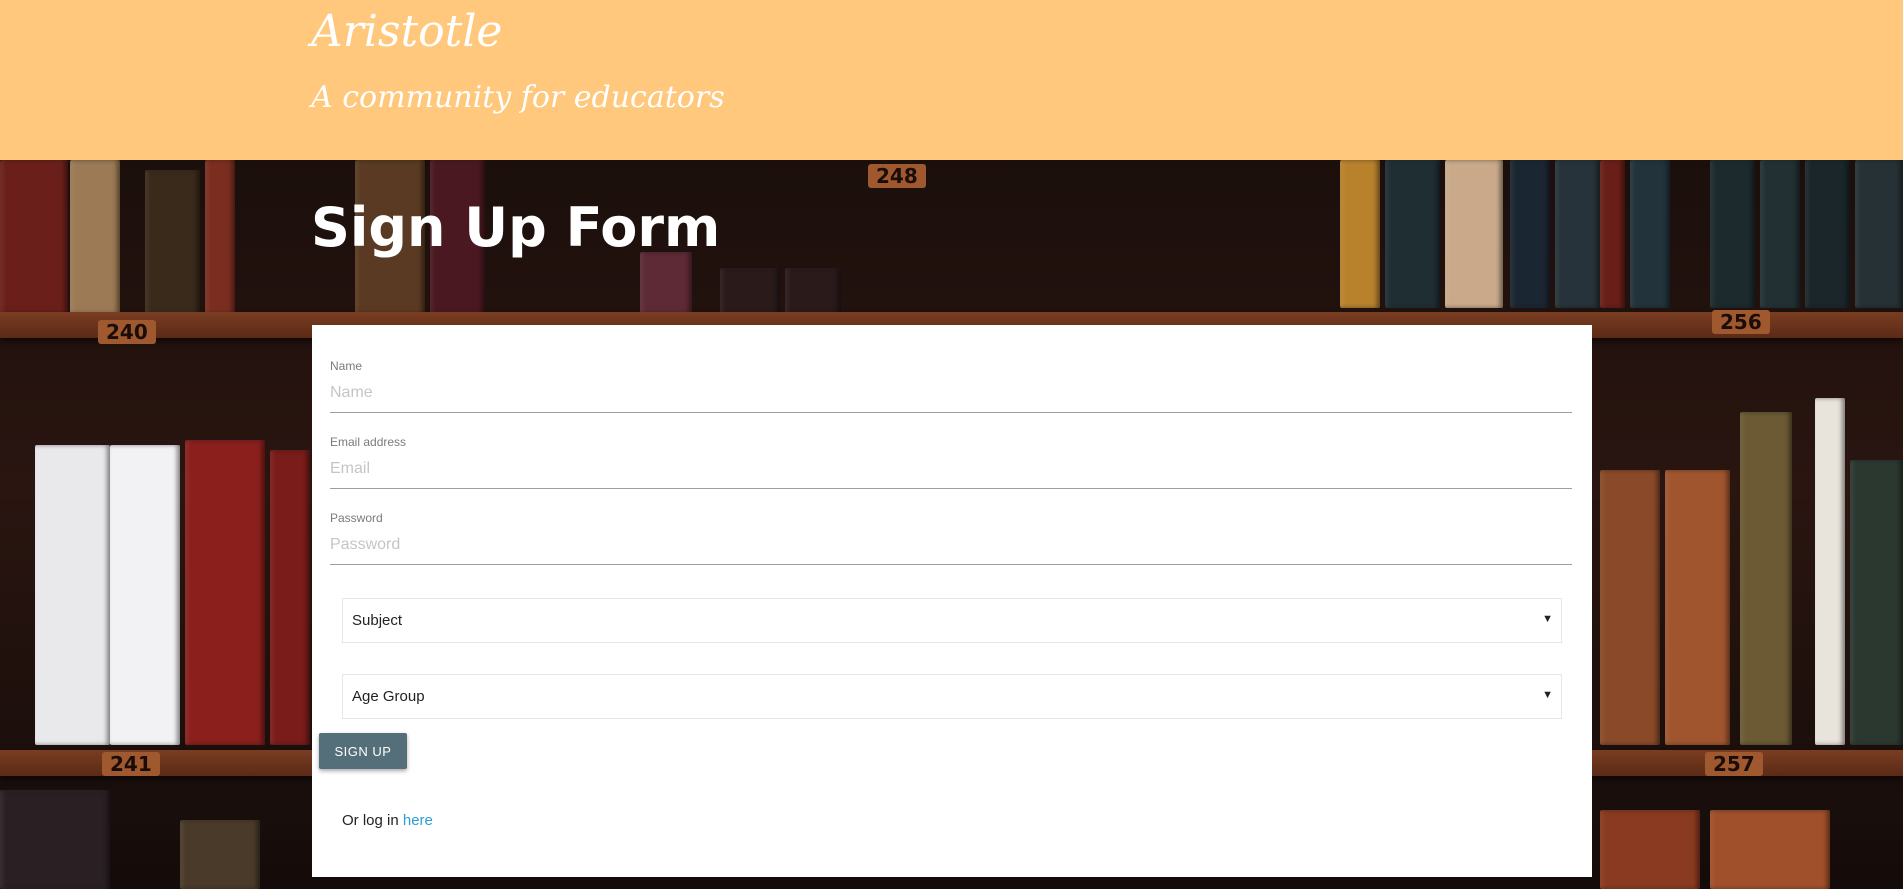  Describe the element at coordinates (951, 469) in the screenshot. I see `email-input` at that location.